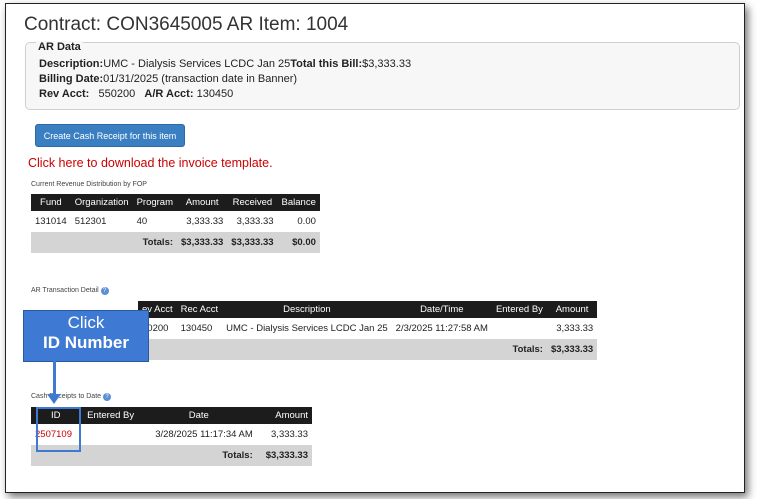  Describe the element at coordinates (110, 135) in the screenshot. I see `create-cash-receipt-button: Create Cash Receipt for this item` at that location.